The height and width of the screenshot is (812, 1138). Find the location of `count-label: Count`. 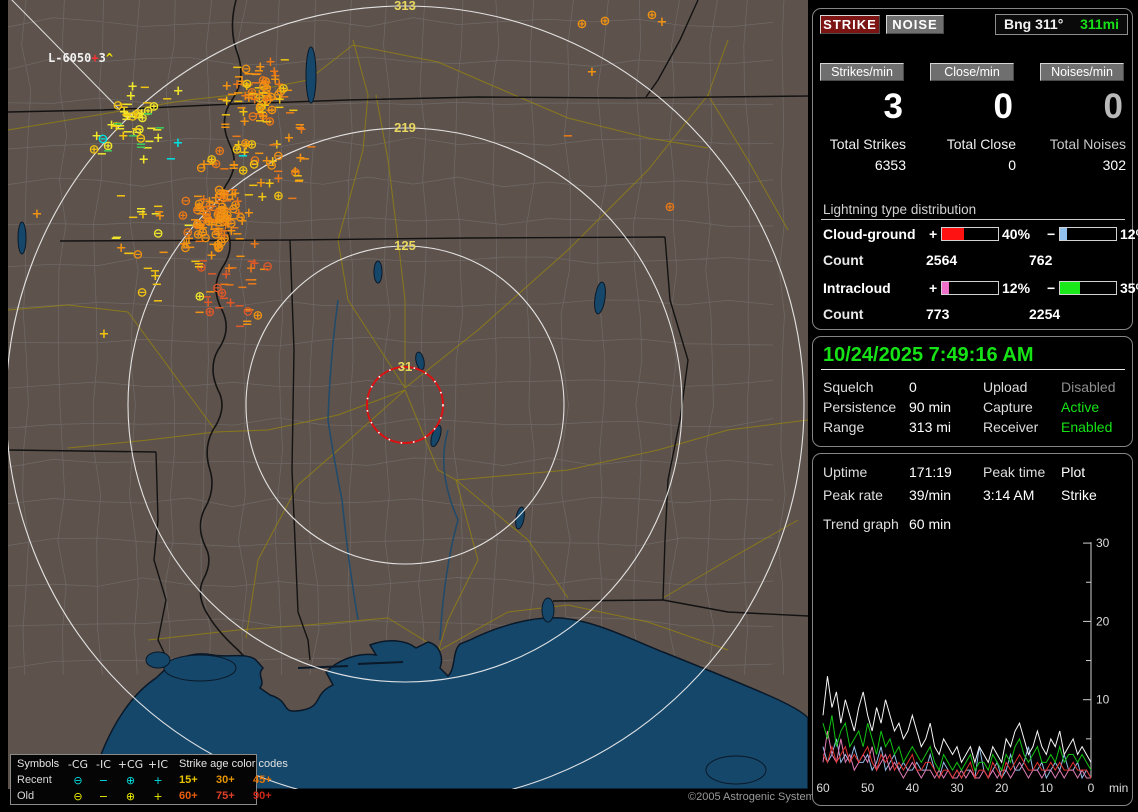

count-label: Count is located at coordinates (843, 314).